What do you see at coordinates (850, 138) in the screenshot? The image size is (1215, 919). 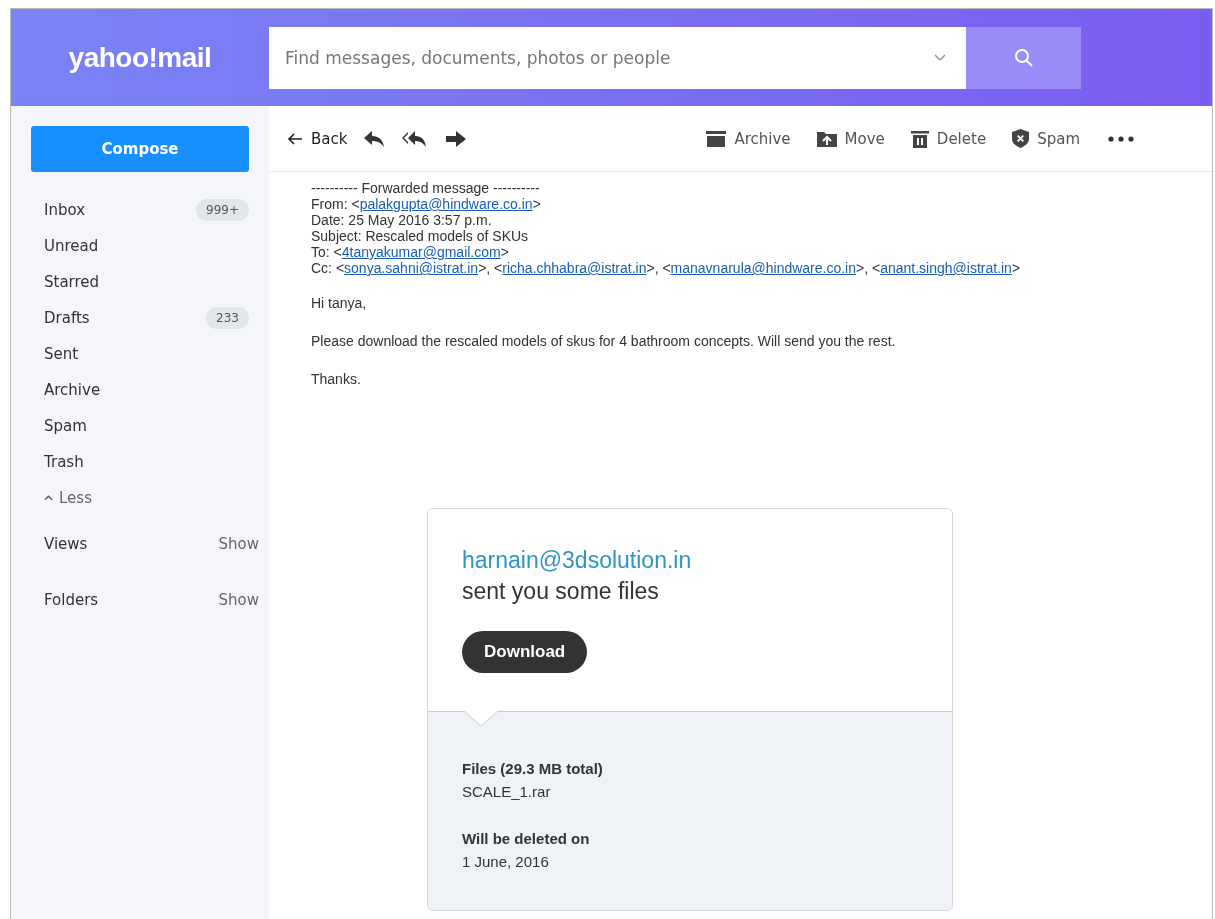 I see `toolbar-action: Move` at bounding box center [850, 138].